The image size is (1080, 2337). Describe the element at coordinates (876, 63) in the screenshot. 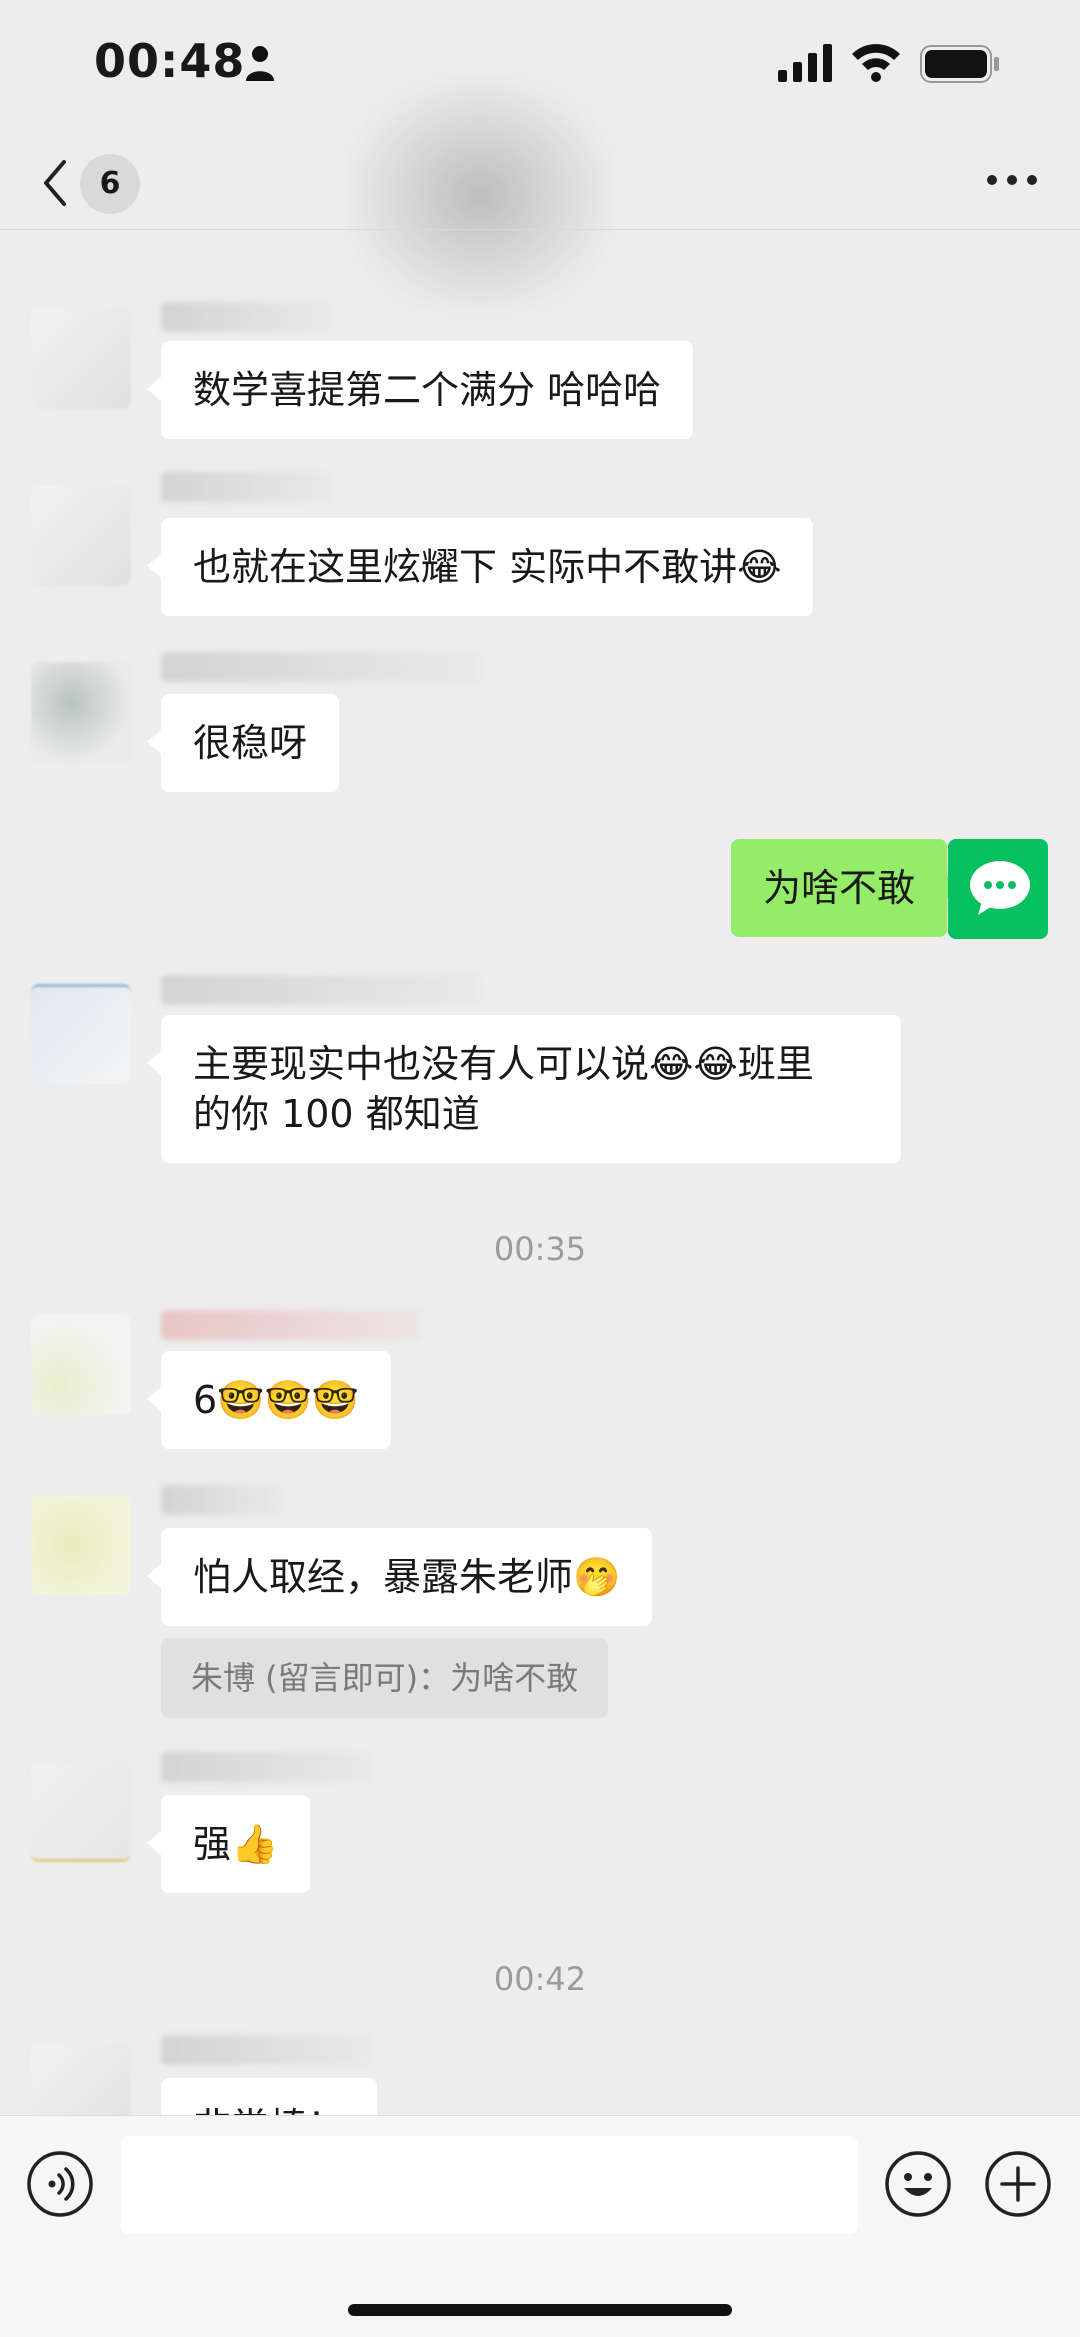

I see `wifi-icon` at that location.